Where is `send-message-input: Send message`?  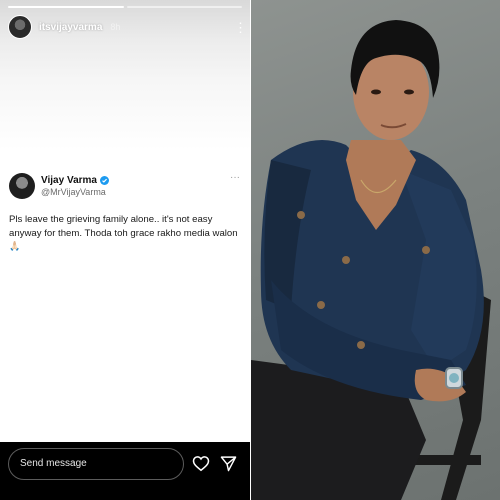
send-message-input: Send message is located at coordinates (96, 464).